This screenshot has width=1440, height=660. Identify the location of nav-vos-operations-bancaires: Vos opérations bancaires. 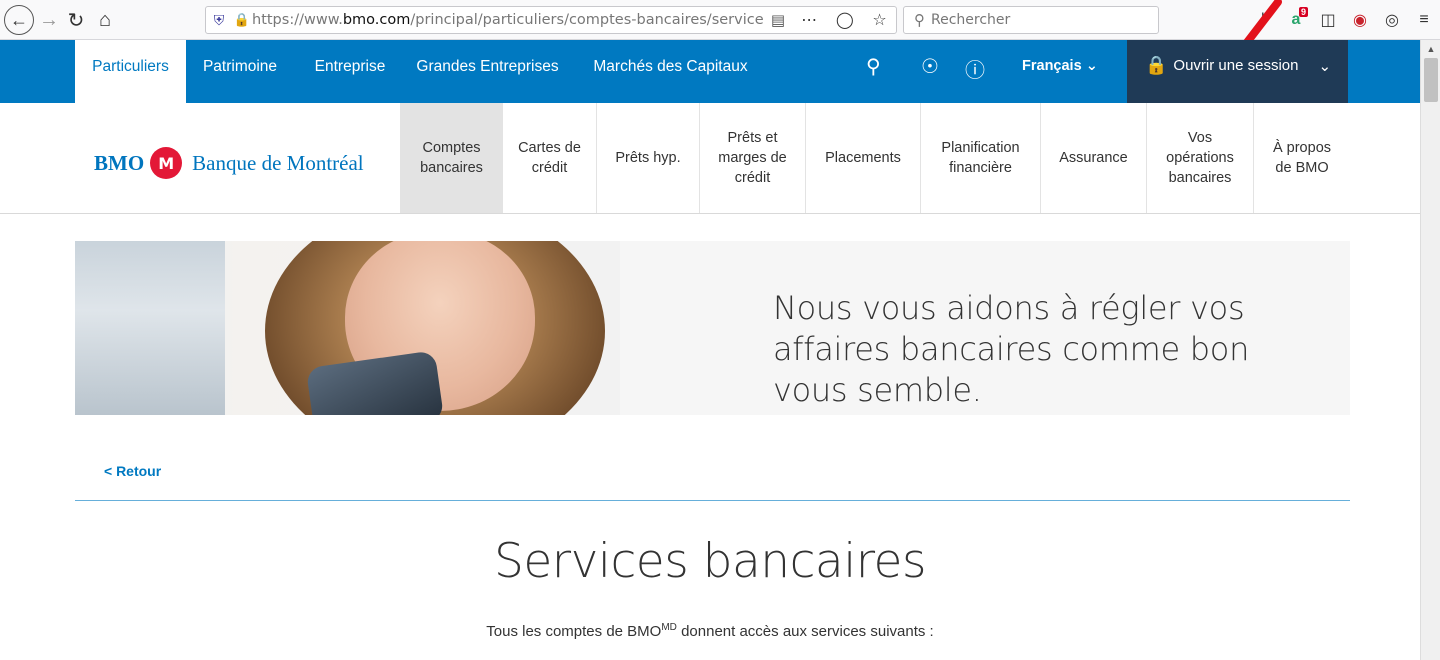
(1200, 158).